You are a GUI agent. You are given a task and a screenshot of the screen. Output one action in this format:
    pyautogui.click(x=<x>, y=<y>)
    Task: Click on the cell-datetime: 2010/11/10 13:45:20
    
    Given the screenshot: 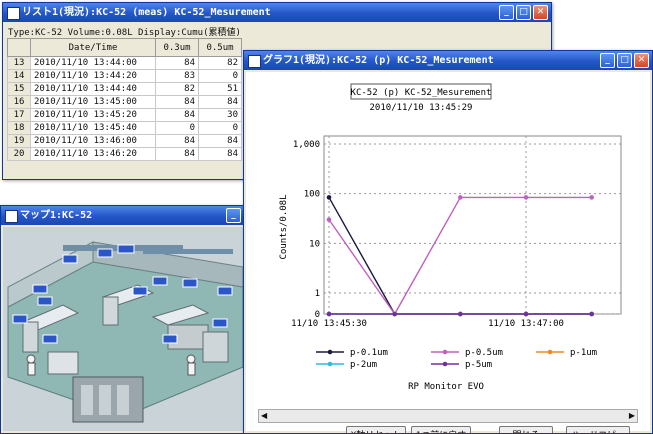 What is the action you would take?
    pyautogui.click(x=93, y=115)
    